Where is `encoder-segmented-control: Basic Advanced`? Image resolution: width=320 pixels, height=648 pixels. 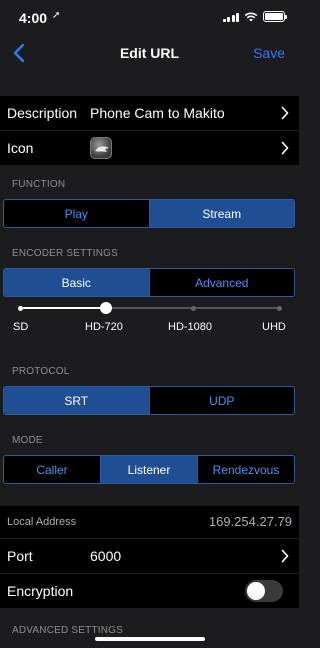
encoder-segmented-control: Basic Advanced is located at coordinates (149, 282).